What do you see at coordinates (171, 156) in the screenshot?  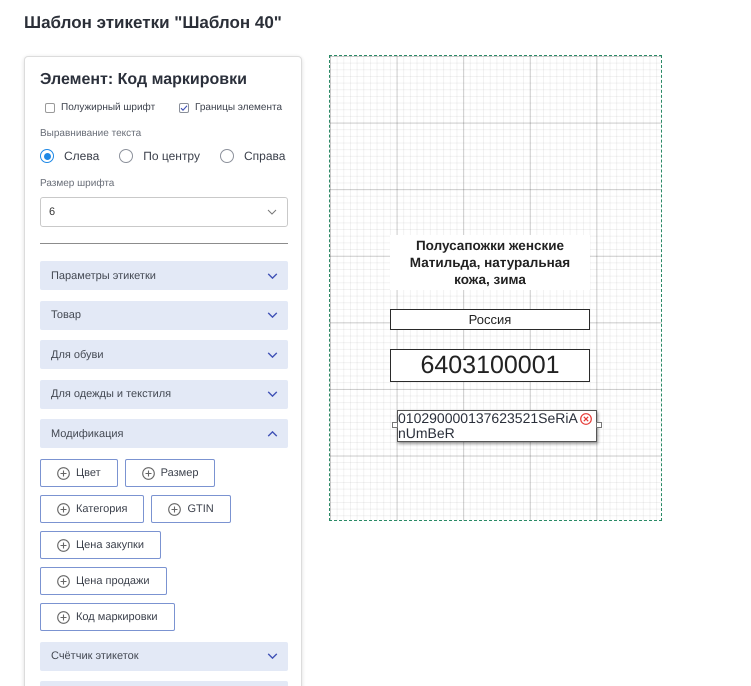 I see `radio-label: По центру` at bounding box center [171, 156].